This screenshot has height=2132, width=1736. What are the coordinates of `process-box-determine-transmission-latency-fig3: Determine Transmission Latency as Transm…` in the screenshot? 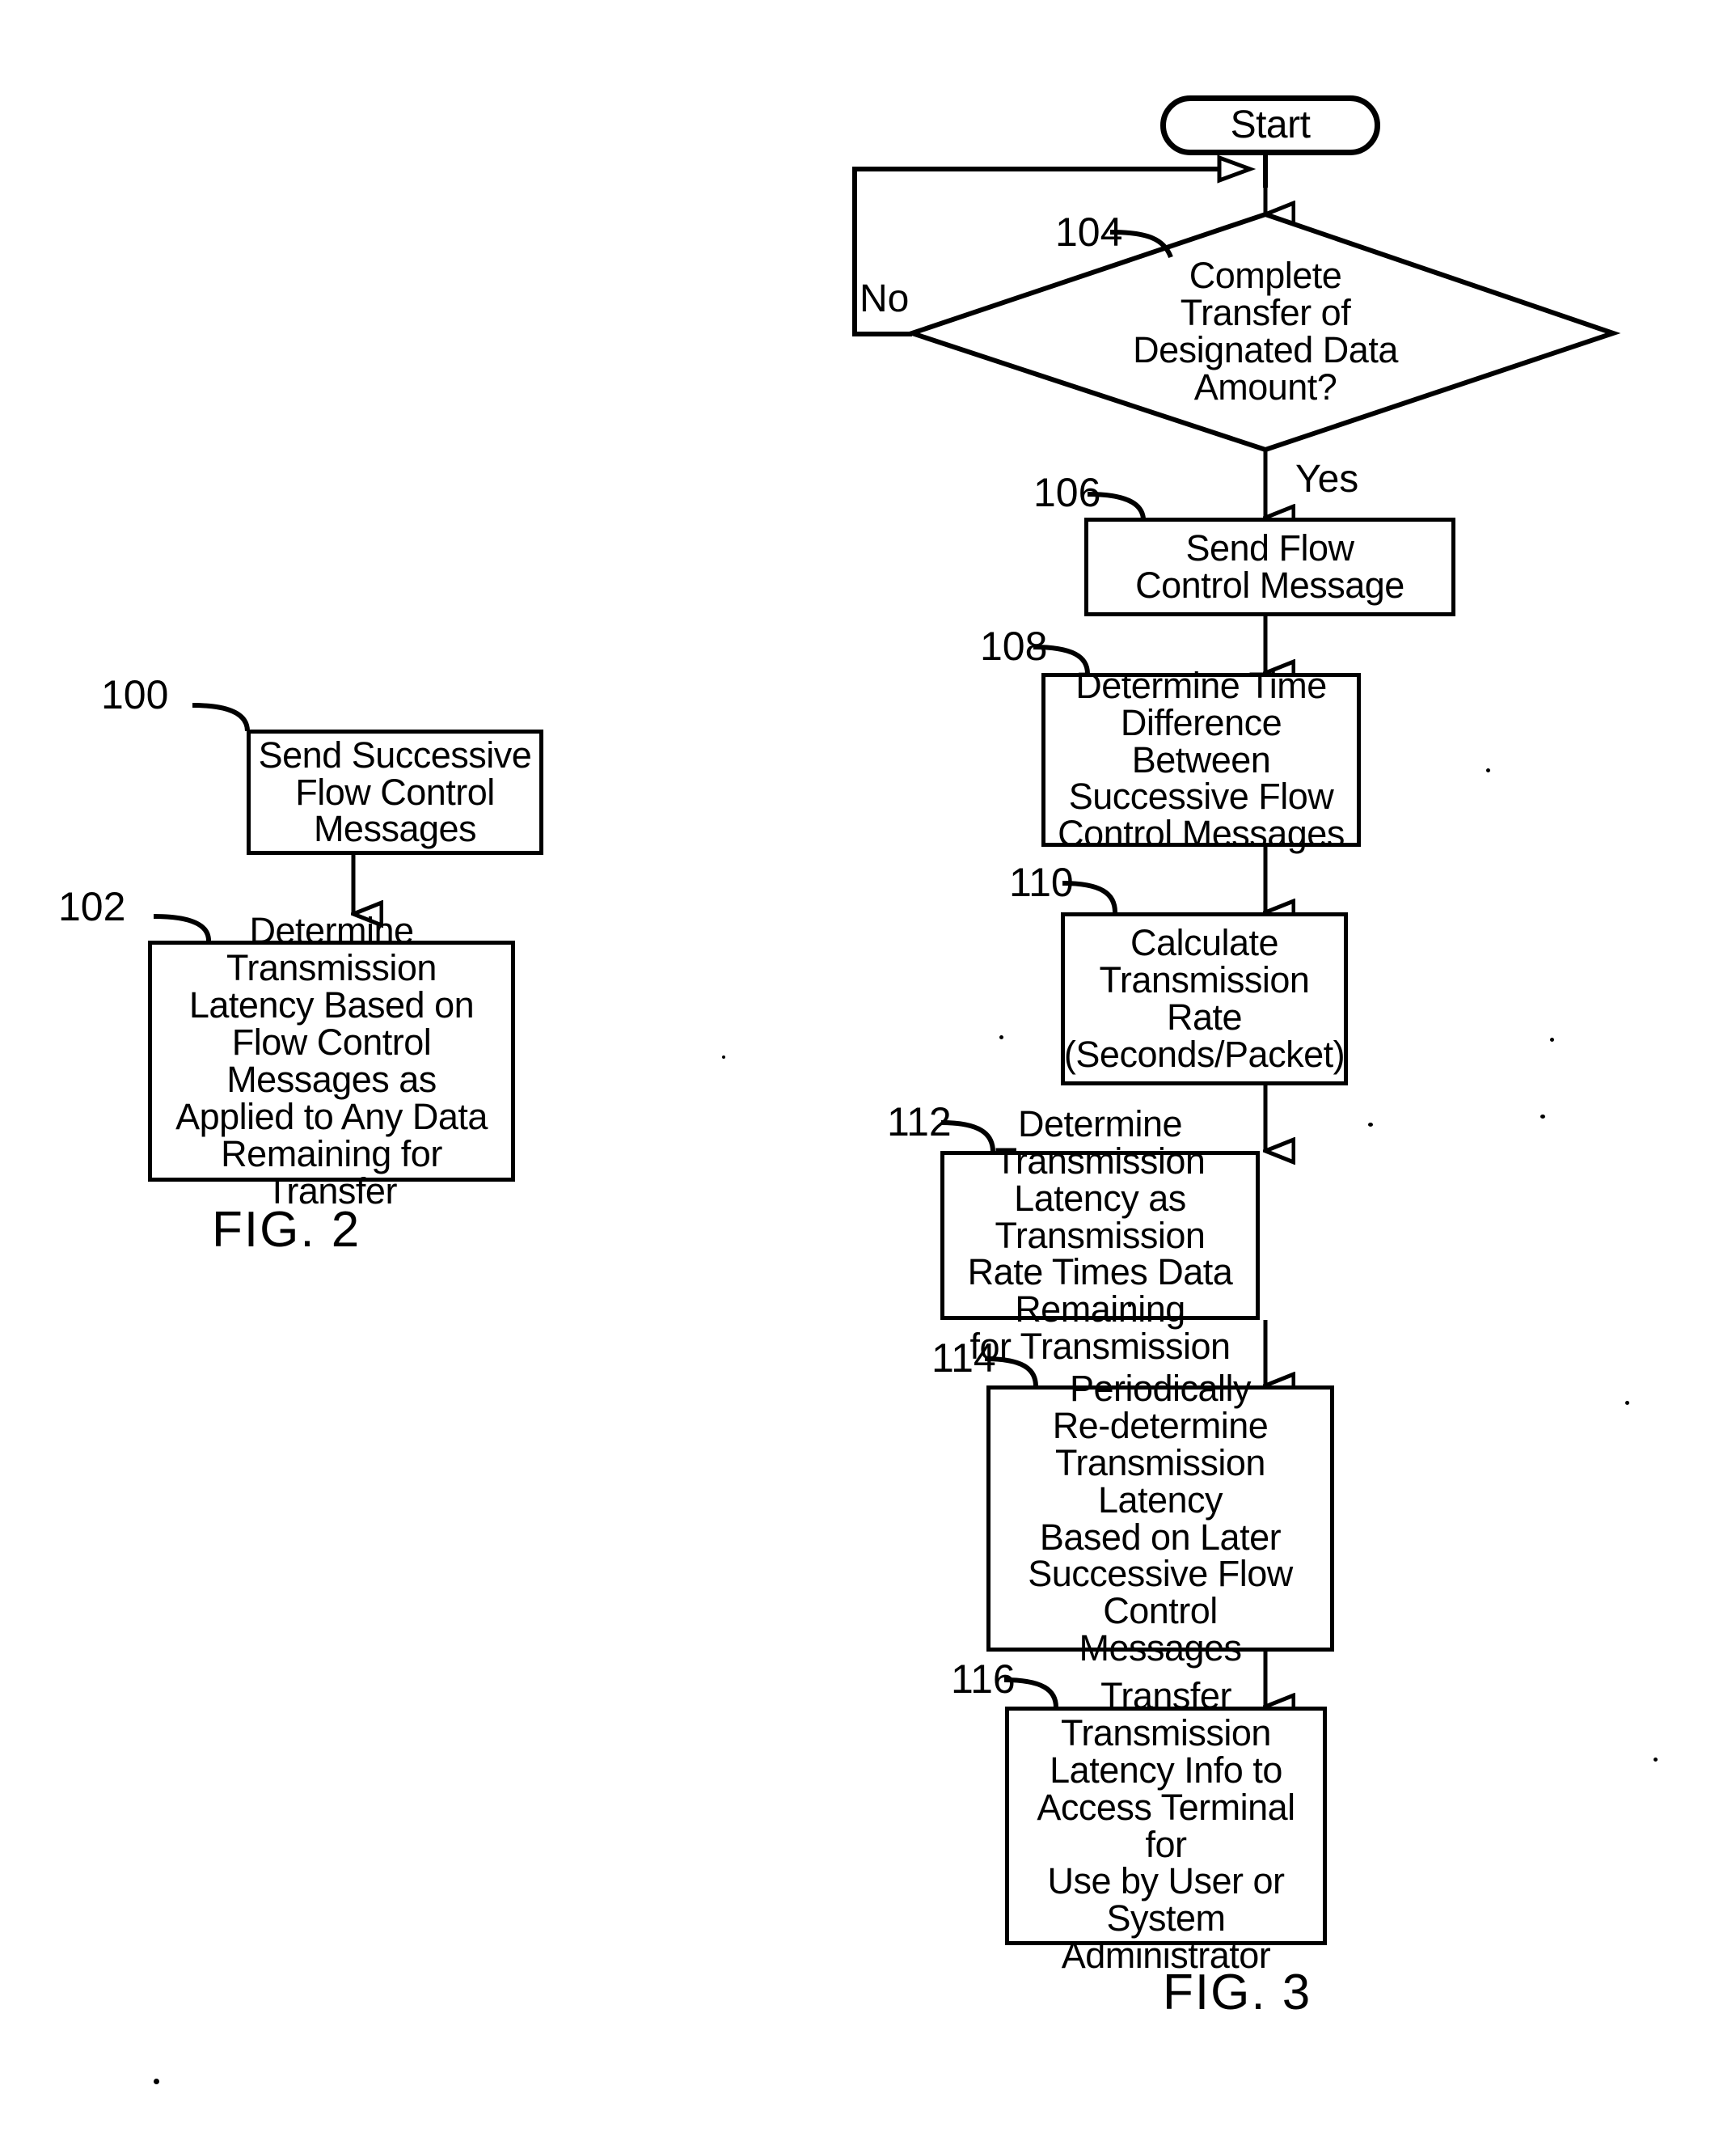 It's located at (1100, 1235).